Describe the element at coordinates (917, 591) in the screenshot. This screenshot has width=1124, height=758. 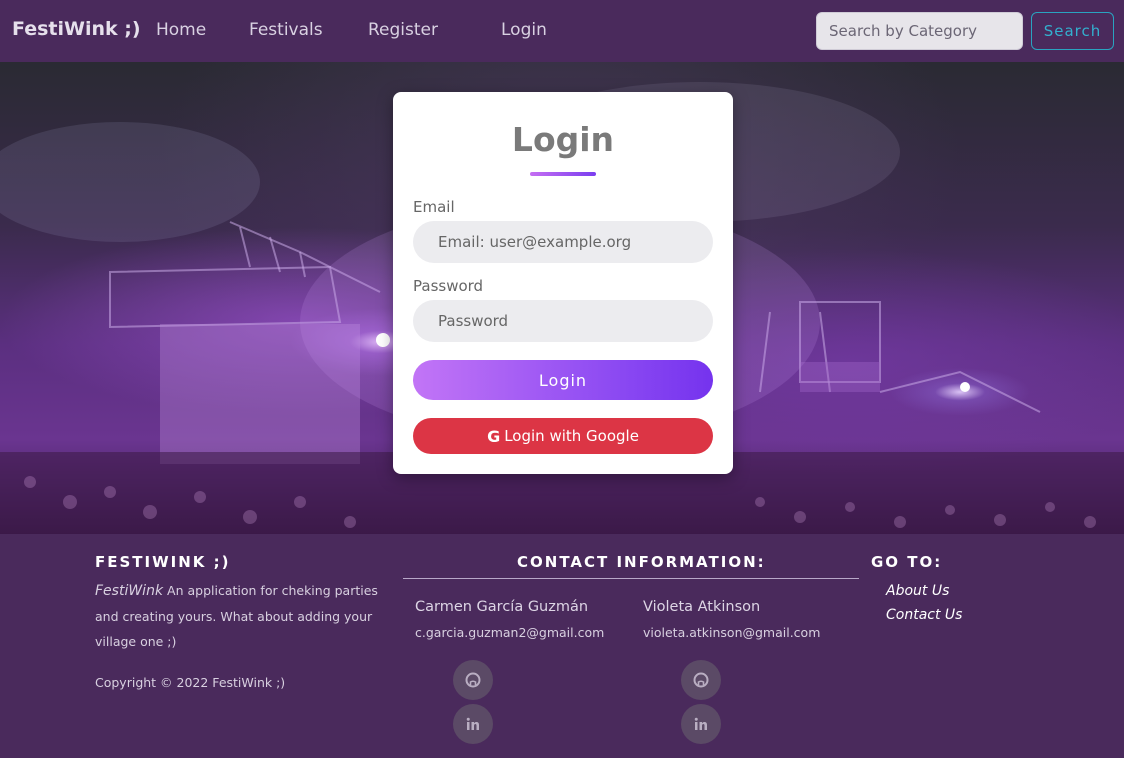
I see `about-us-link: About Us` at that location.